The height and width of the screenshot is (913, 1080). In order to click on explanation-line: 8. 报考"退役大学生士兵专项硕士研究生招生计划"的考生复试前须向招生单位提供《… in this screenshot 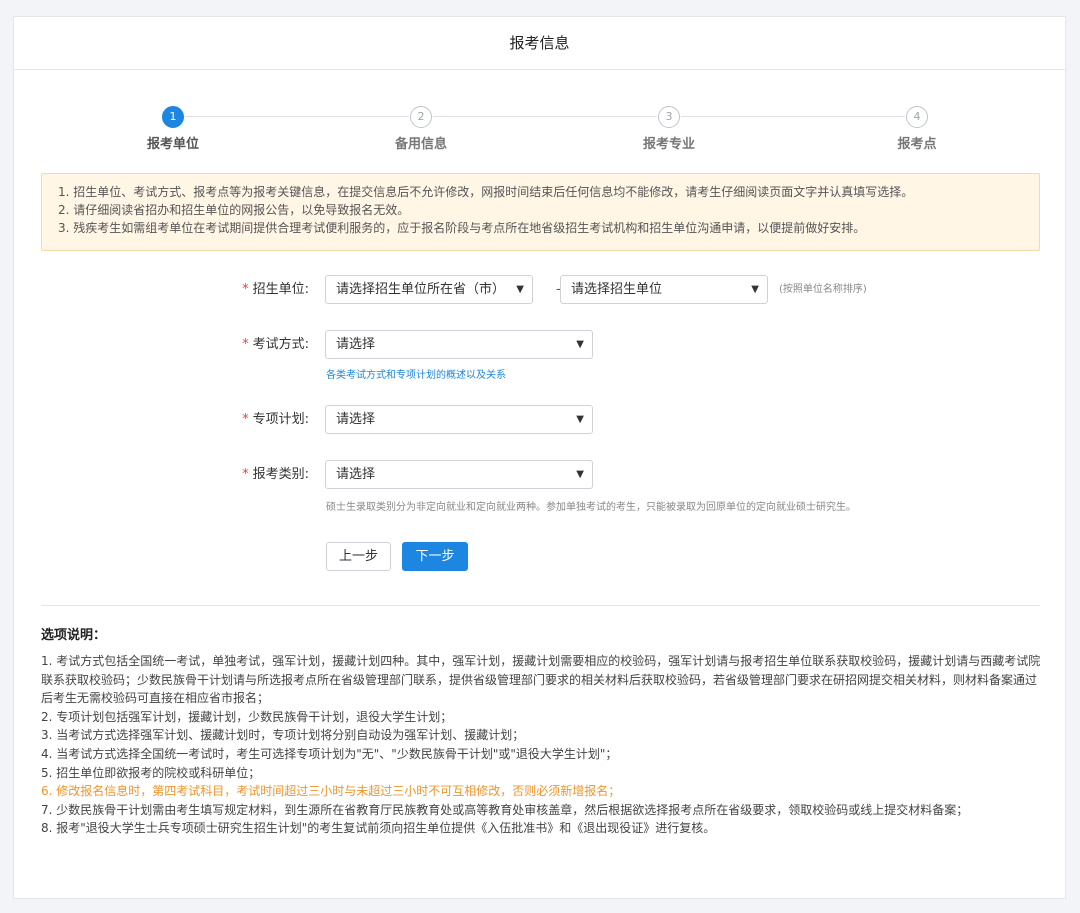, I will do `click(378, 828)`.